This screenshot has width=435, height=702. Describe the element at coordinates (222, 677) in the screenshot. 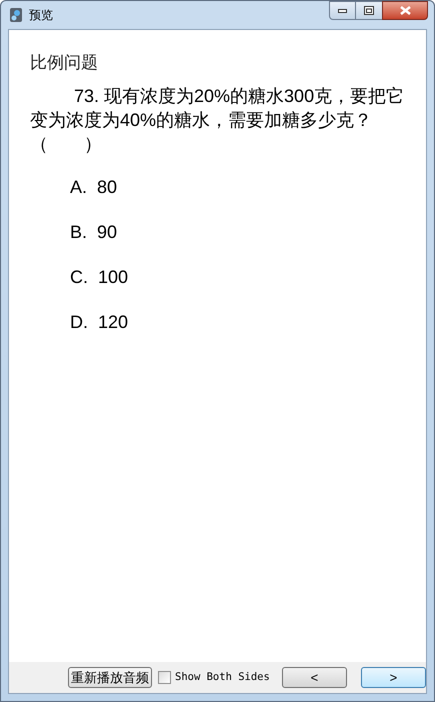

I see `checkbox-label: Show Both Sides` at that location.